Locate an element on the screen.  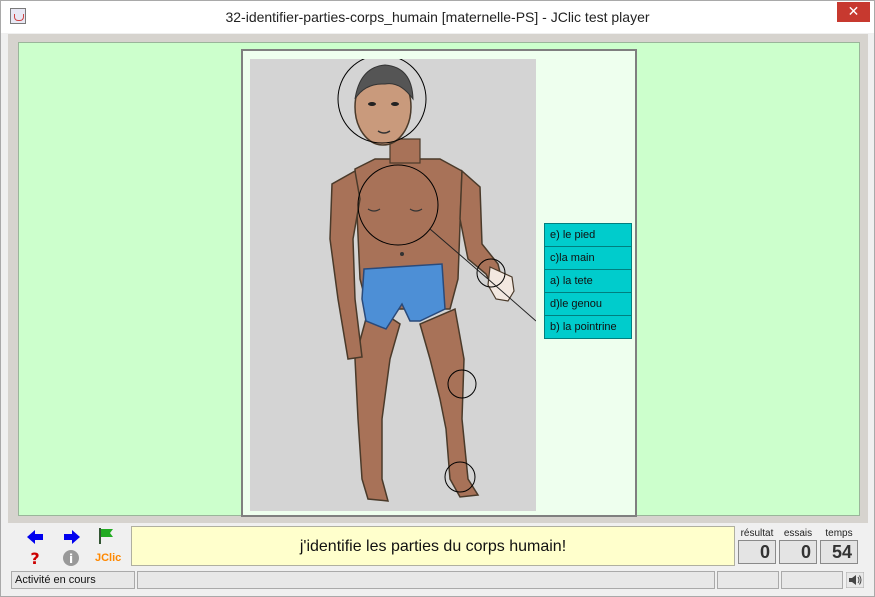
info-icon: i is located at coordinates (71, 558).